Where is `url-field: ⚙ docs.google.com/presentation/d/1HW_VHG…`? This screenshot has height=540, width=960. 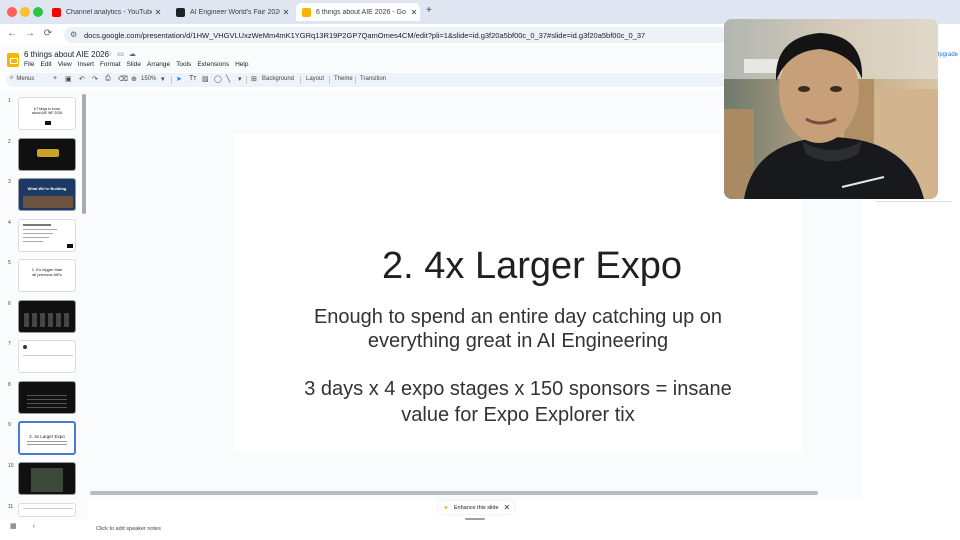 url-field: ⚙ docs.google.com/presentation/d/1HW_VHG… is located at coordinates (404, 35).